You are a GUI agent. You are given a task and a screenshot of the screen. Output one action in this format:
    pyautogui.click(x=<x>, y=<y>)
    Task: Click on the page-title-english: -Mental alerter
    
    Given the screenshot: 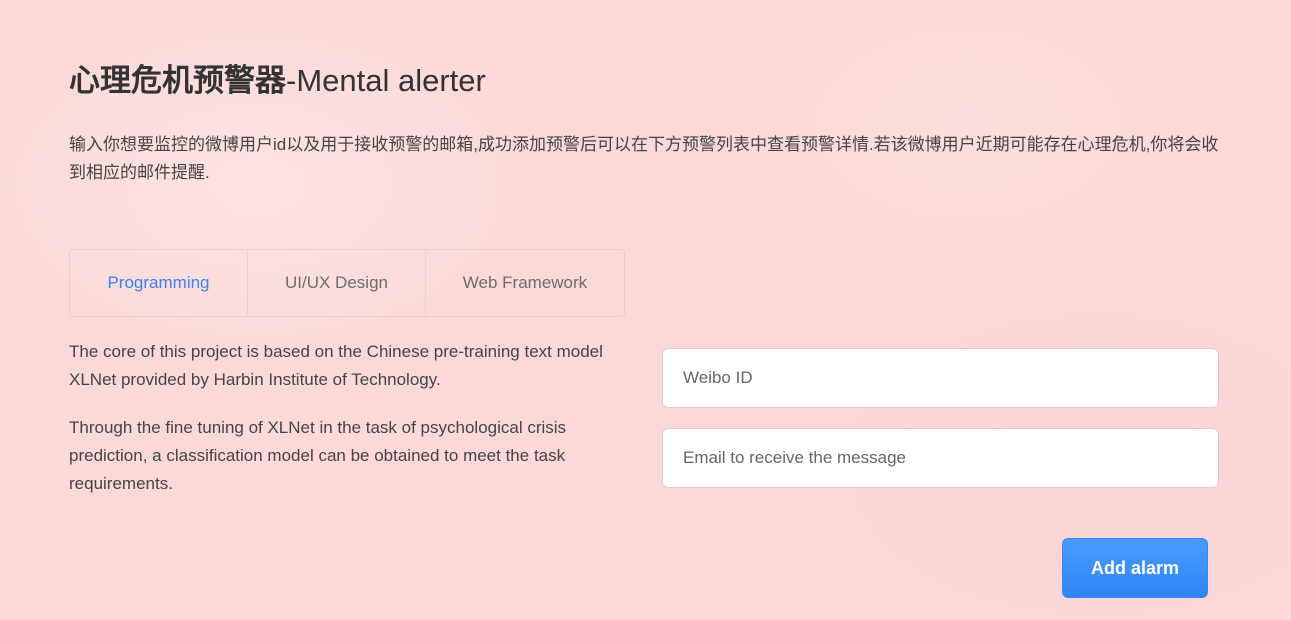 What is the action you would take?
    pyautogui.click(x=386, y=80)
    